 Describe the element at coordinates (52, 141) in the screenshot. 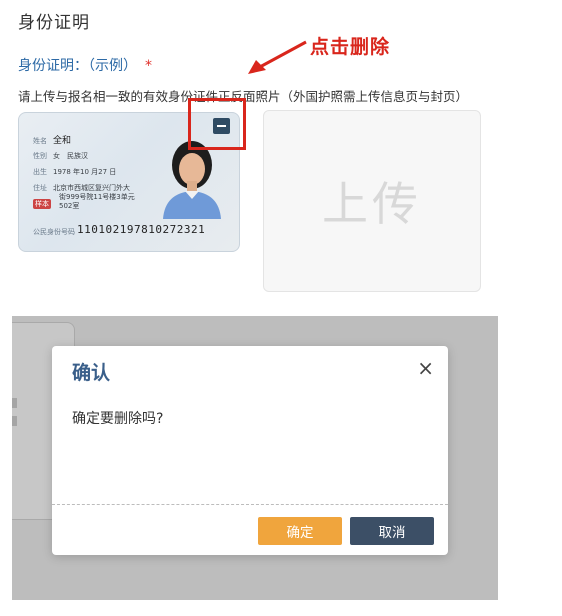

I see `card-row: 姓名 全和` at that location.